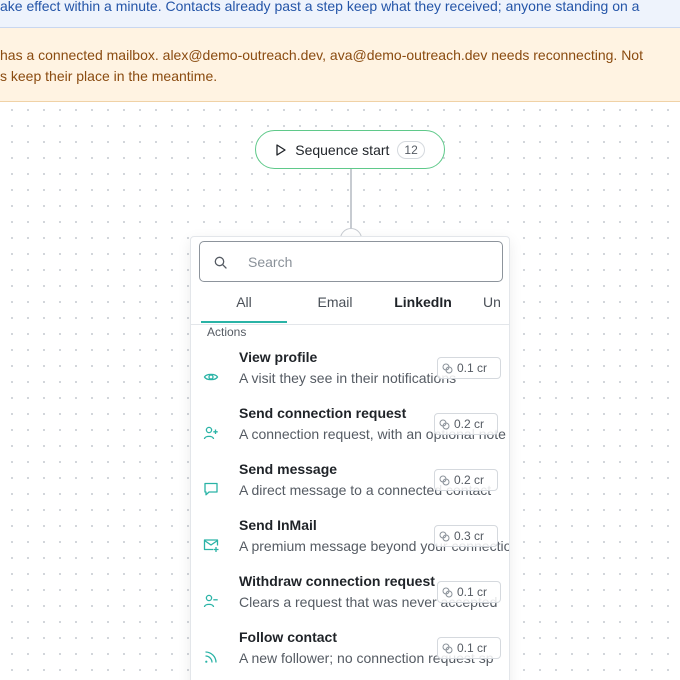 Image resolution: width=680 pixels, height=680 pixels. Describe the element at coordinates (335, 306) in the screenshot. I see `tab-email: Email` at that location.